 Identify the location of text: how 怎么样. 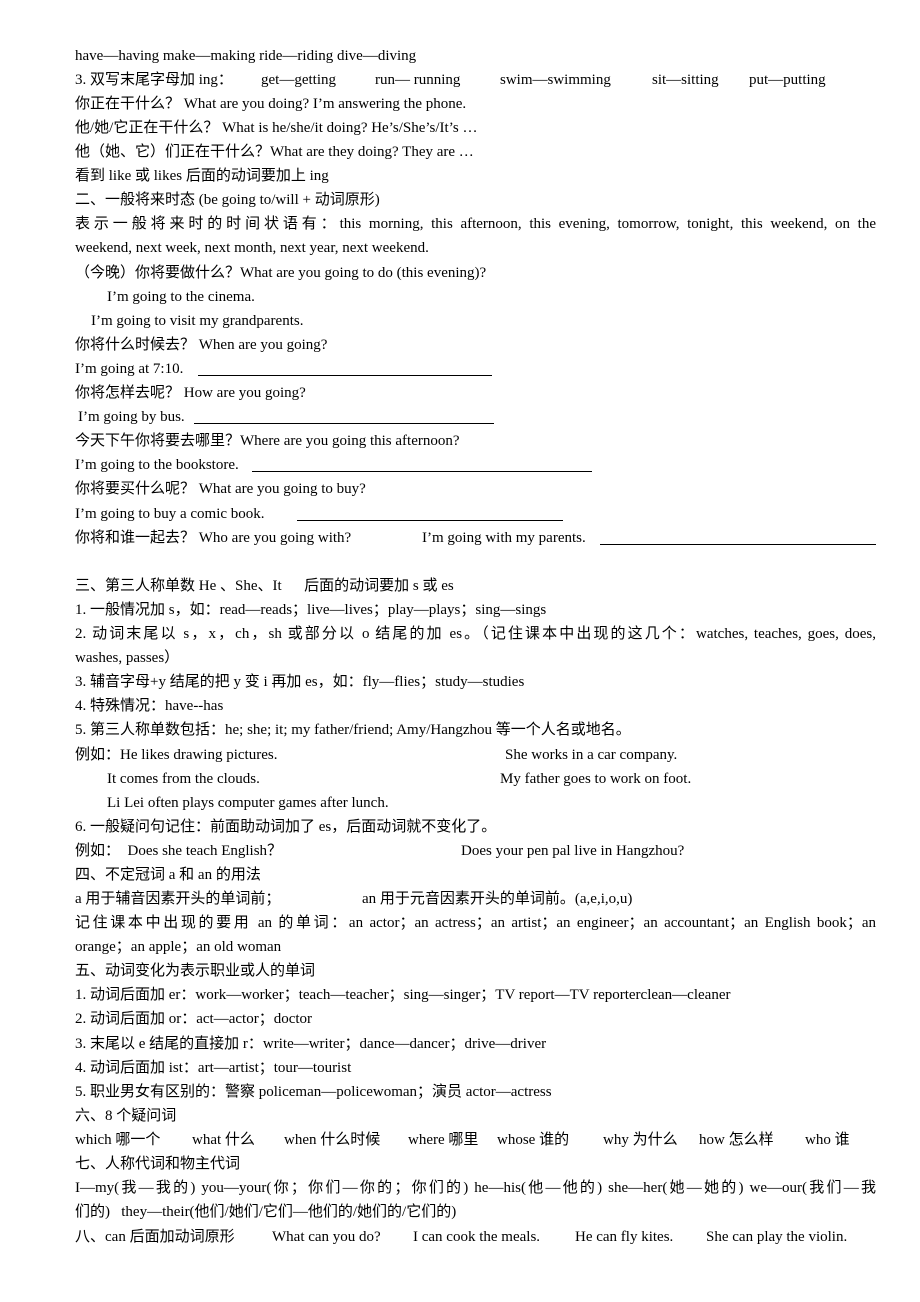
(736, 1140).